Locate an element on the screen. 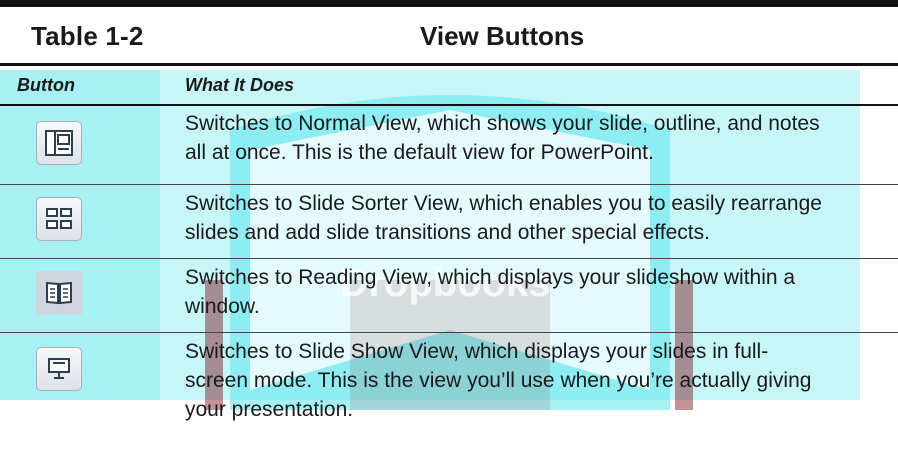 The height and width of the screenshot is (454, 898). top-rule is located at coordinates (449, 3).